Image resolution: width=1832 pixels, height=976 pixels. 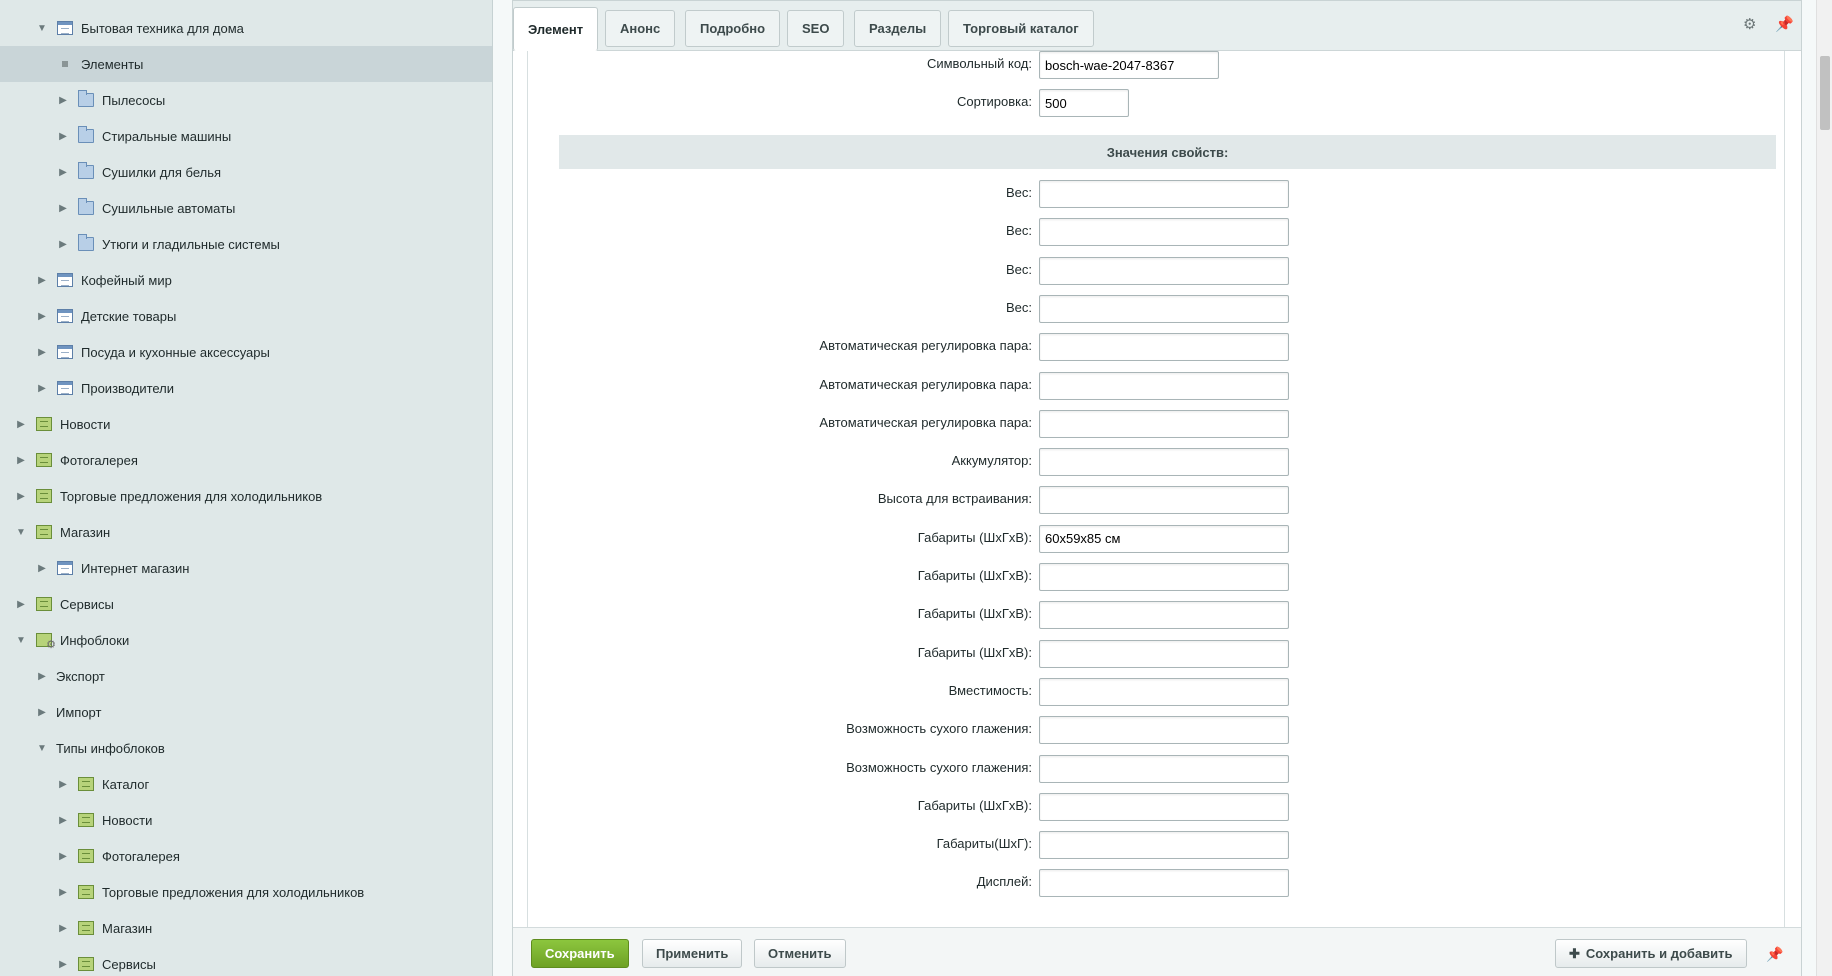 I want to click on sidebar-item: ▶ Стиральные машины, so click(x=246, y=136).